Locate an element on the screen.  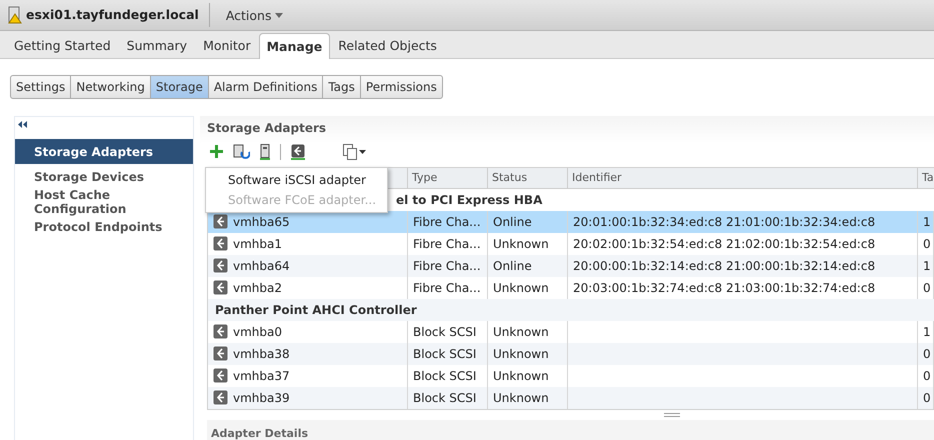
adapter-button is located at coordinates (298, 152).